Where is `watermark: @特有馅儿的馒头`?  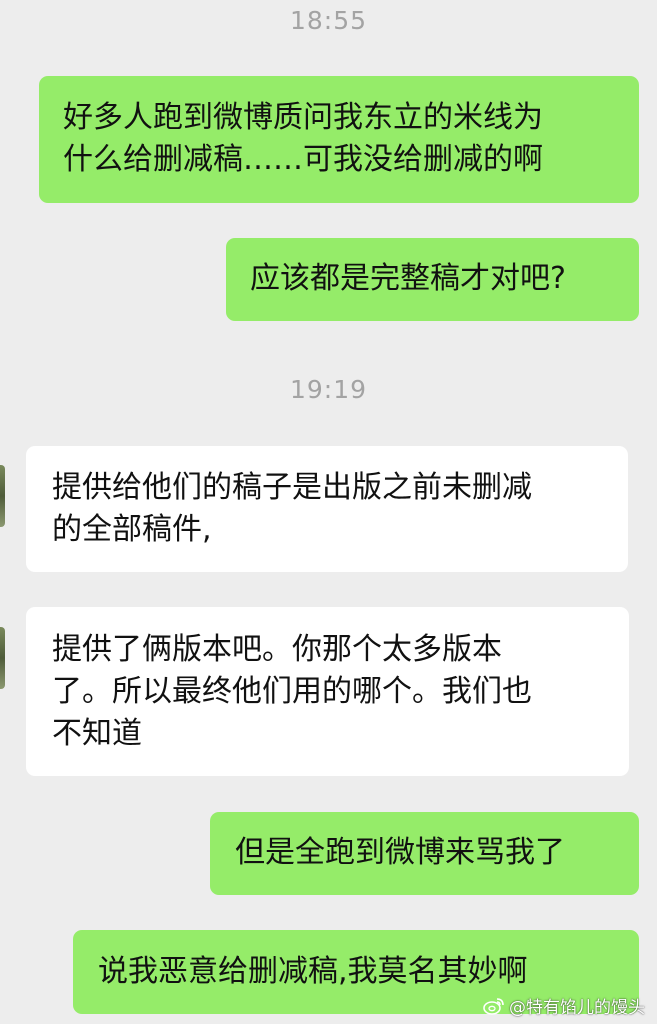 watermark: @特有馅儿的馒头 is located at coordinates (564, 1005).